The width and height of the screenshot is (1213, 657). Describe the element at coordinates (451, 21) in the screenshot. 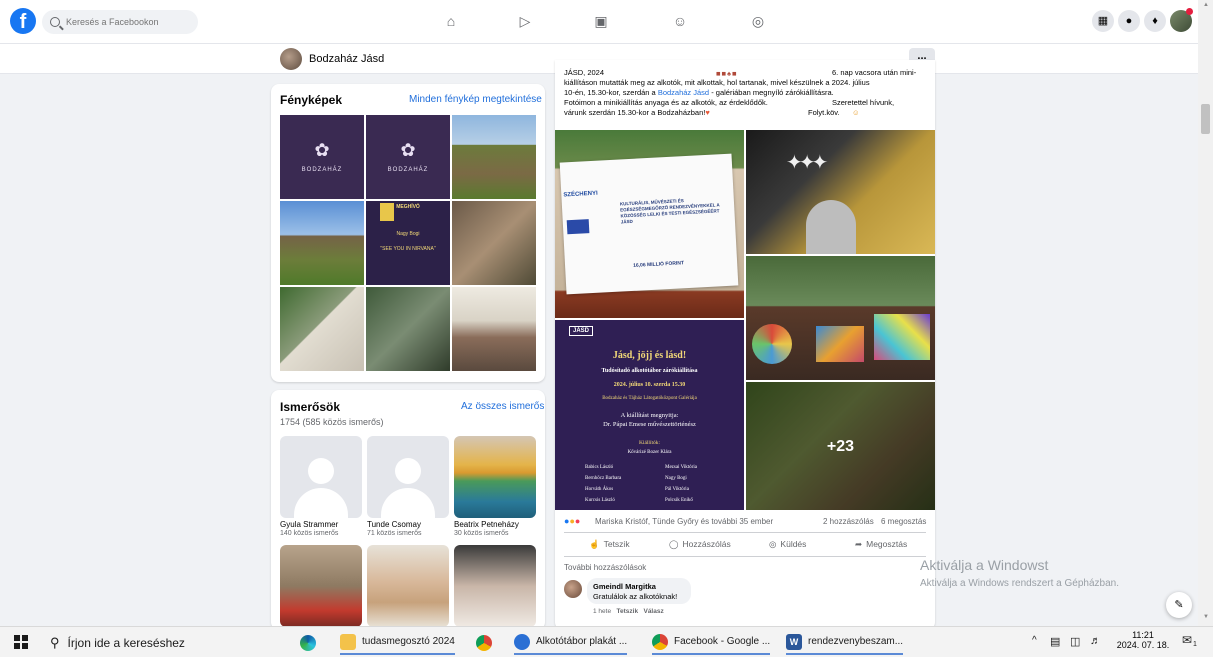

I see `home-icon: ⌂` at that location.